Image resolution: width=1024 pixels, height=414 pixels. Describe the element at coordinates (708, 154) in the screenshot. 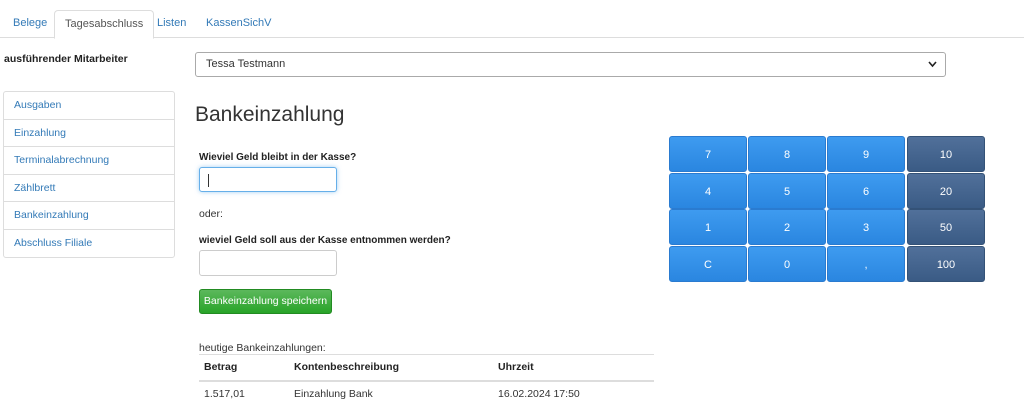

I see `keypad-key-7: 7` at that location.